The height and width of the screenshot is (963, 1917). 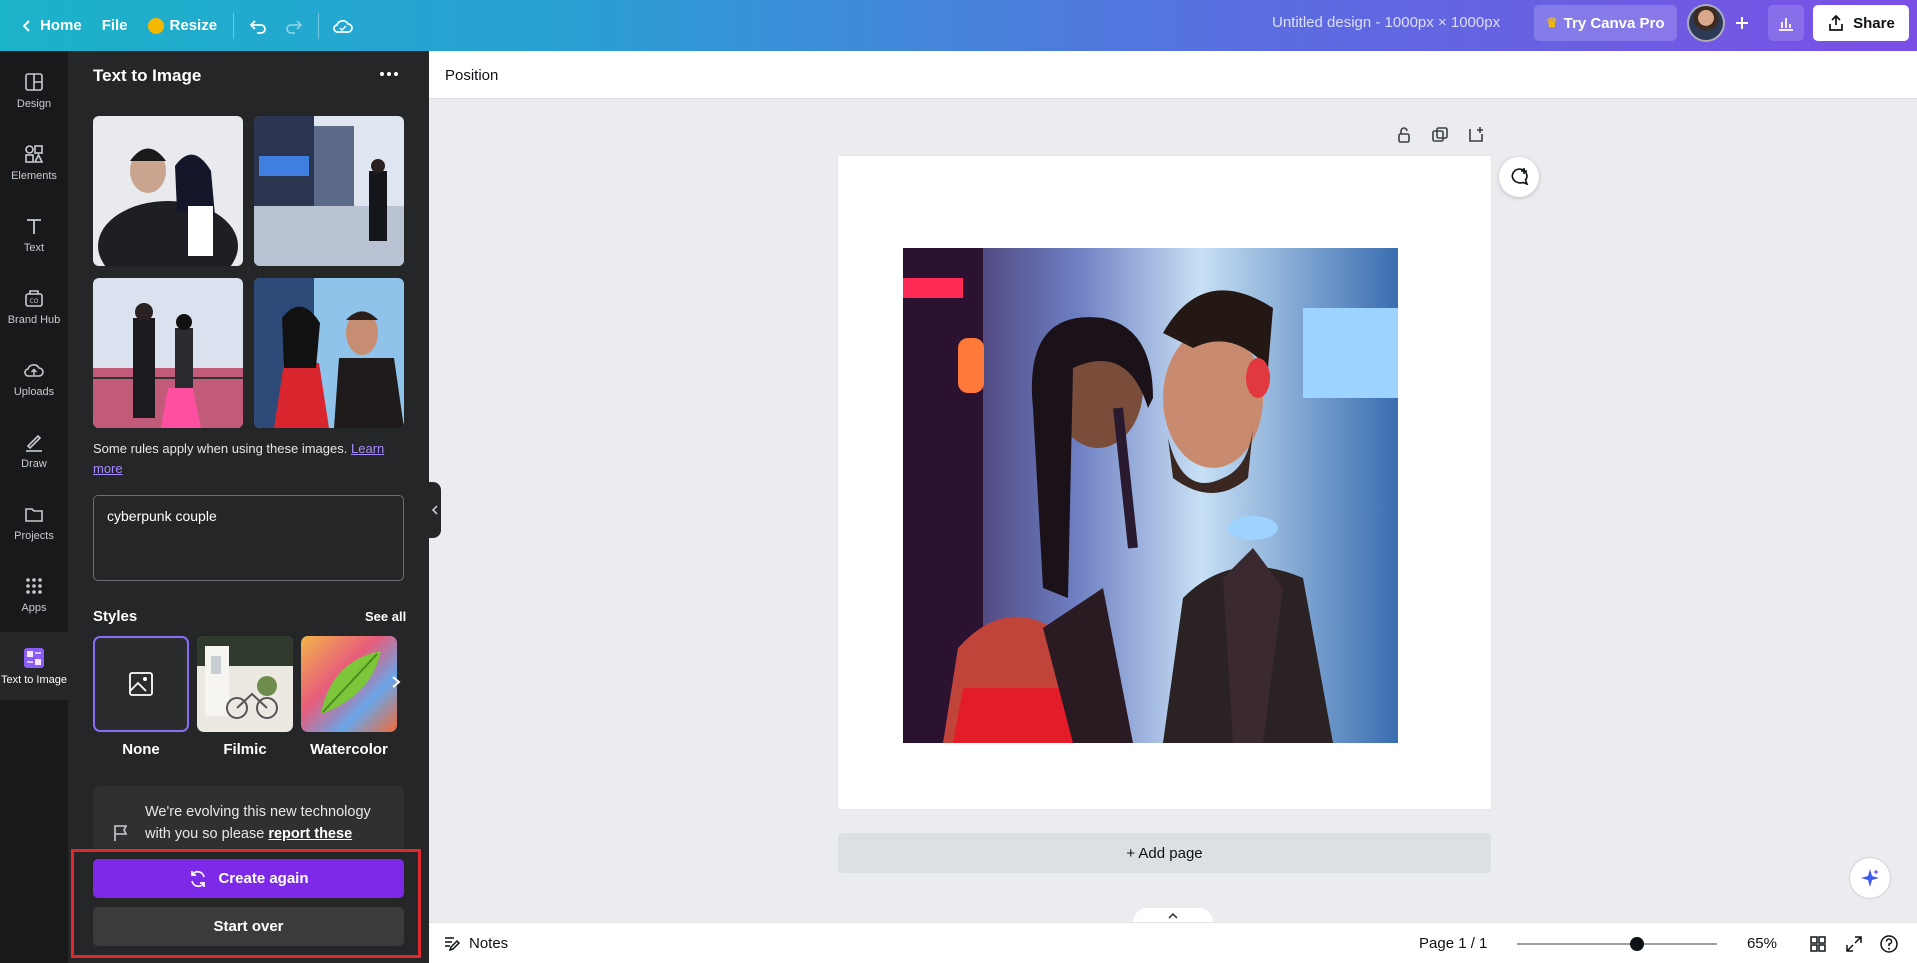 I want to click on avatar, so click(x=1706, y=23).